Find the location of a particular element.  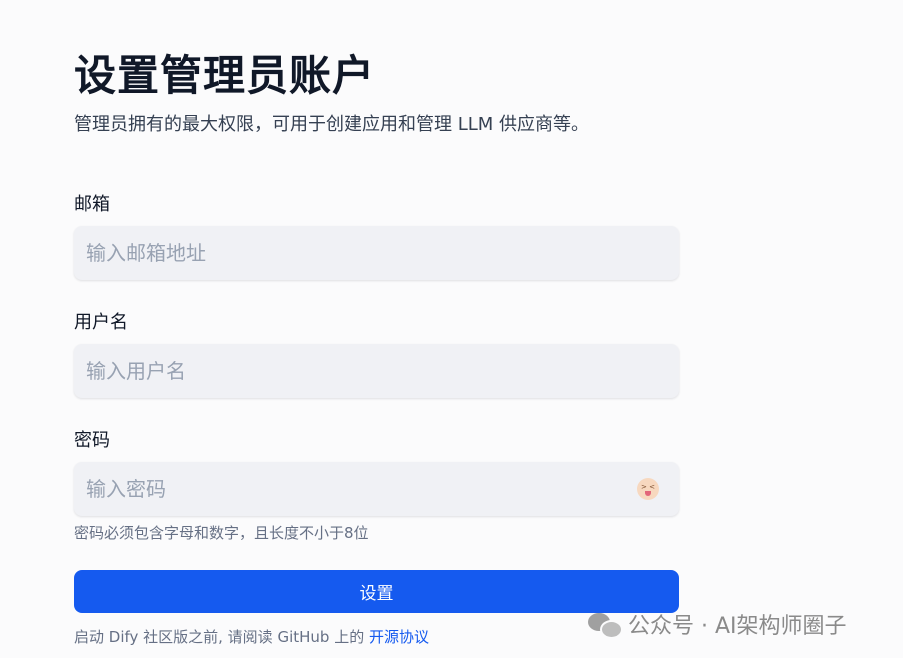

password-visibility-toggle-icon: > < is located at coordinates (648, 489).